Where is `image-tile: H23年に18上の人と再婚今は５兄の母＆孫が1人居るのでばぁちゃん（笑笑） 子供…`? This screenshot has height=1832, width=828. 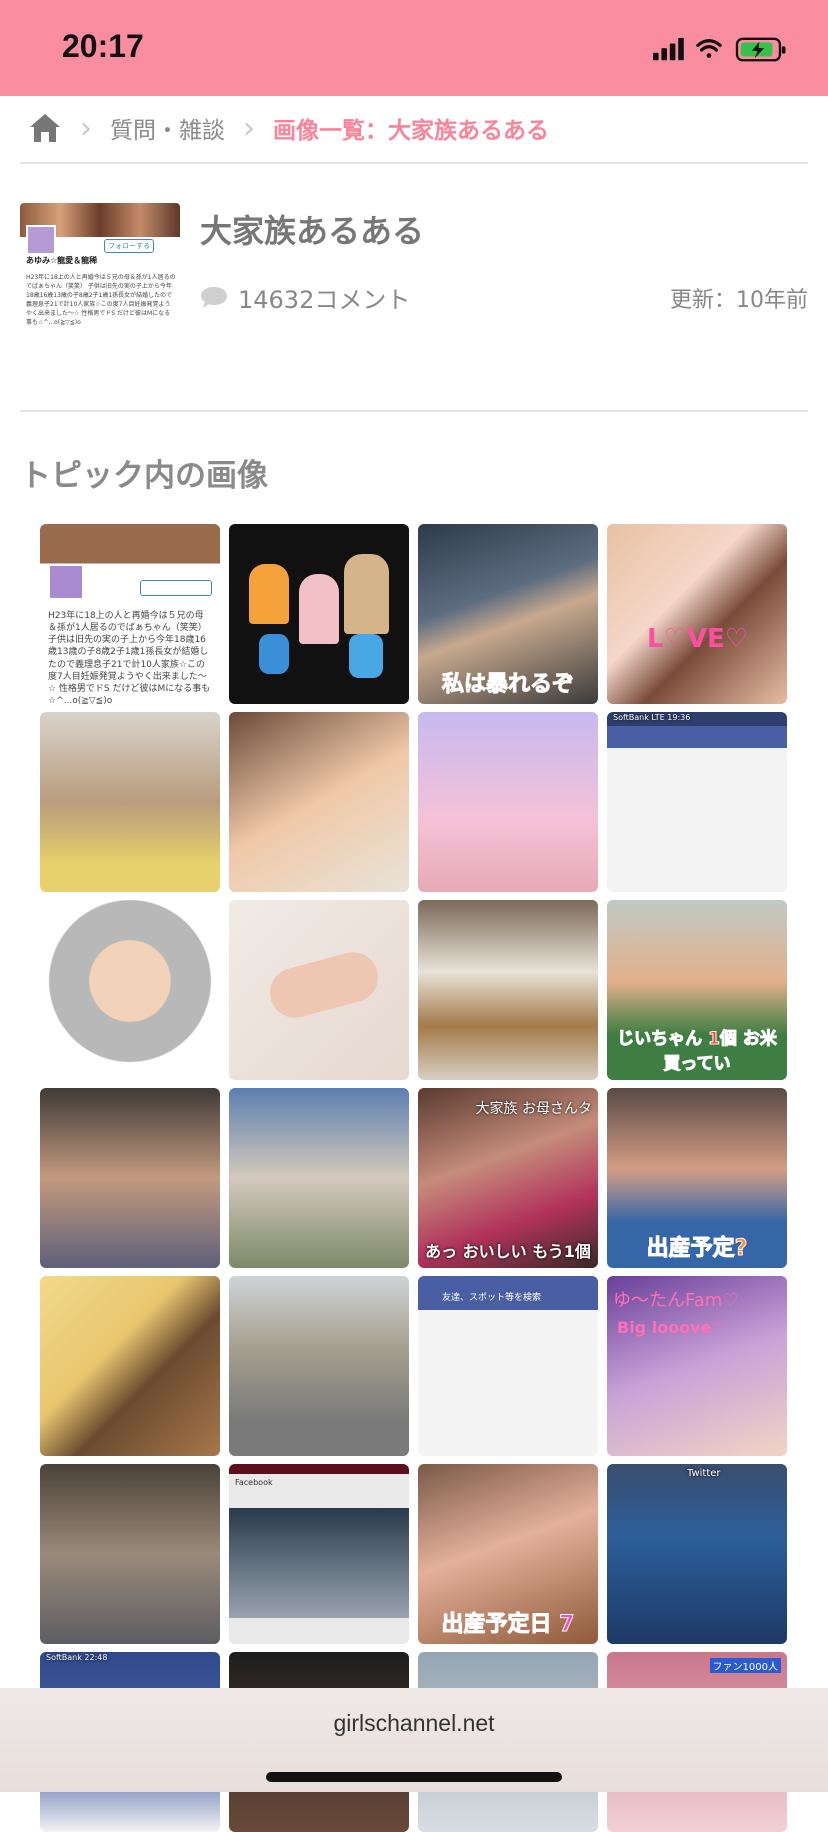 image-tile: H23年に18上の人と再婚今は５兄の母＆孫が1人居るのでばぁちゃん（笑笑） 子供… is located at coordinates (130, 614).